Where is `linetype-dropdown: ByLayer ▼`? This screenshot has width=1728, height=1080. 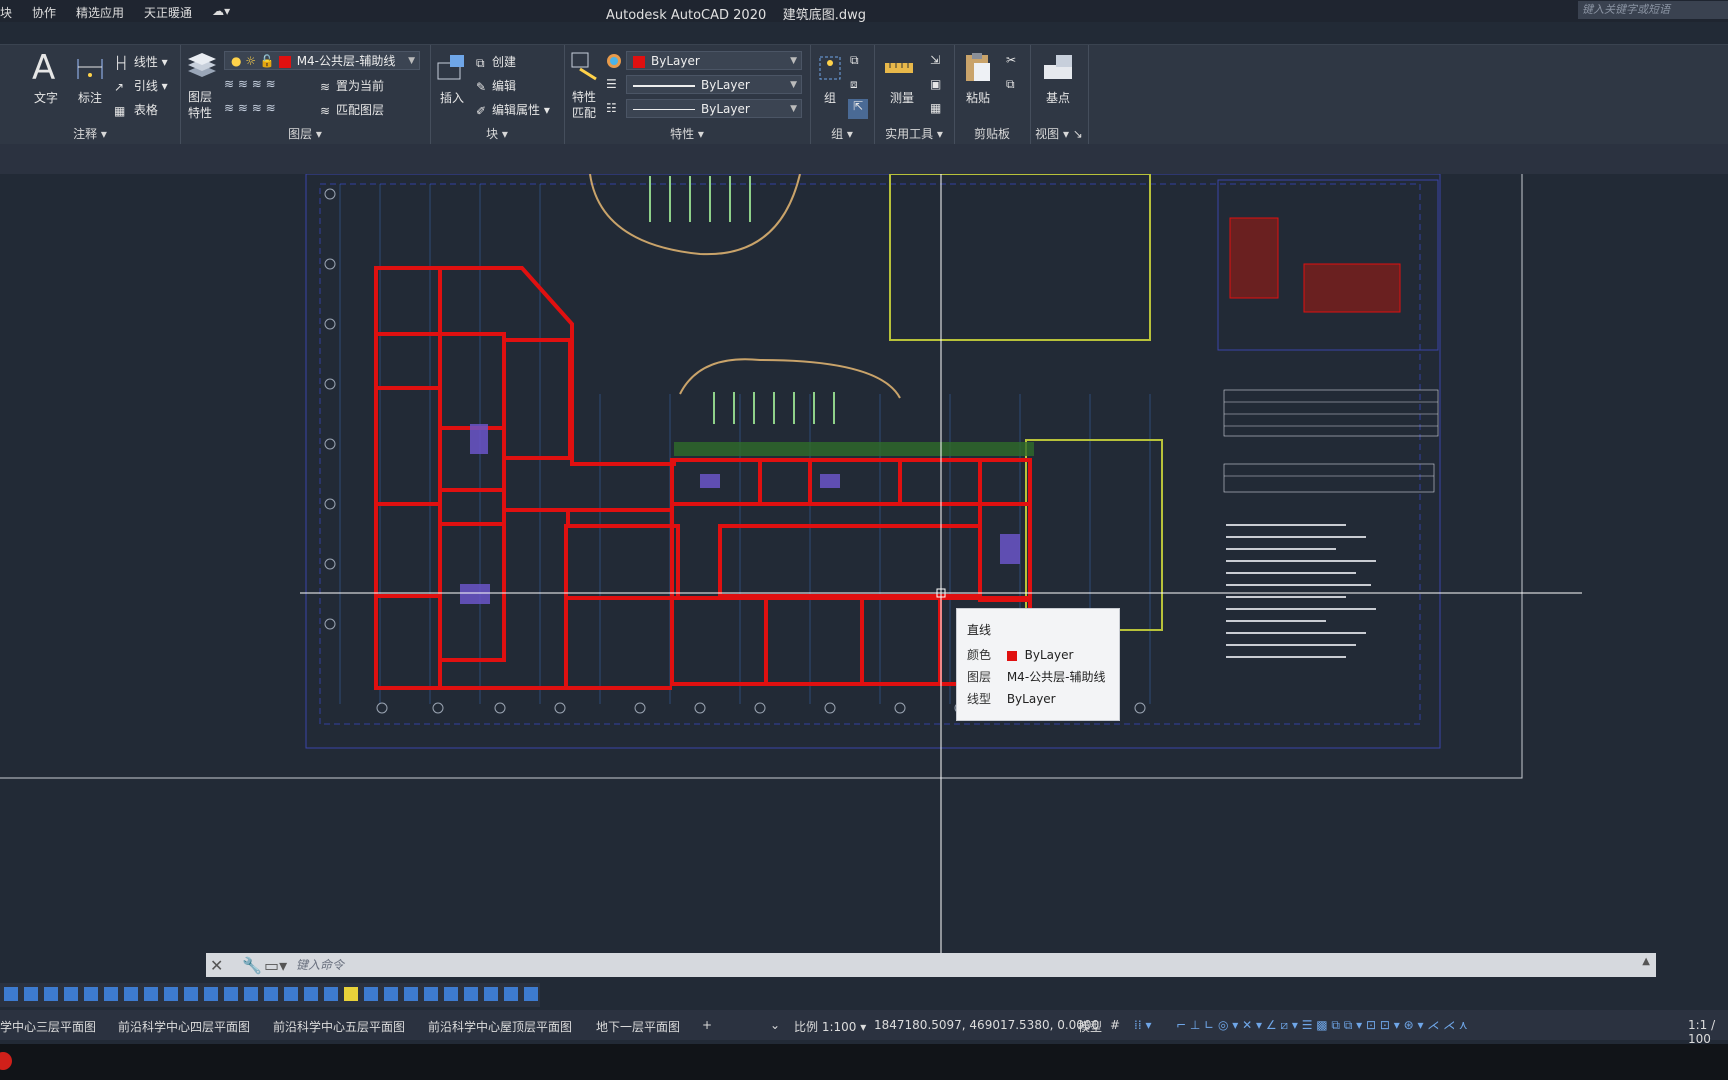 linetype-dropdown: ByLayer ▼ is located at coordinates (714, 84).